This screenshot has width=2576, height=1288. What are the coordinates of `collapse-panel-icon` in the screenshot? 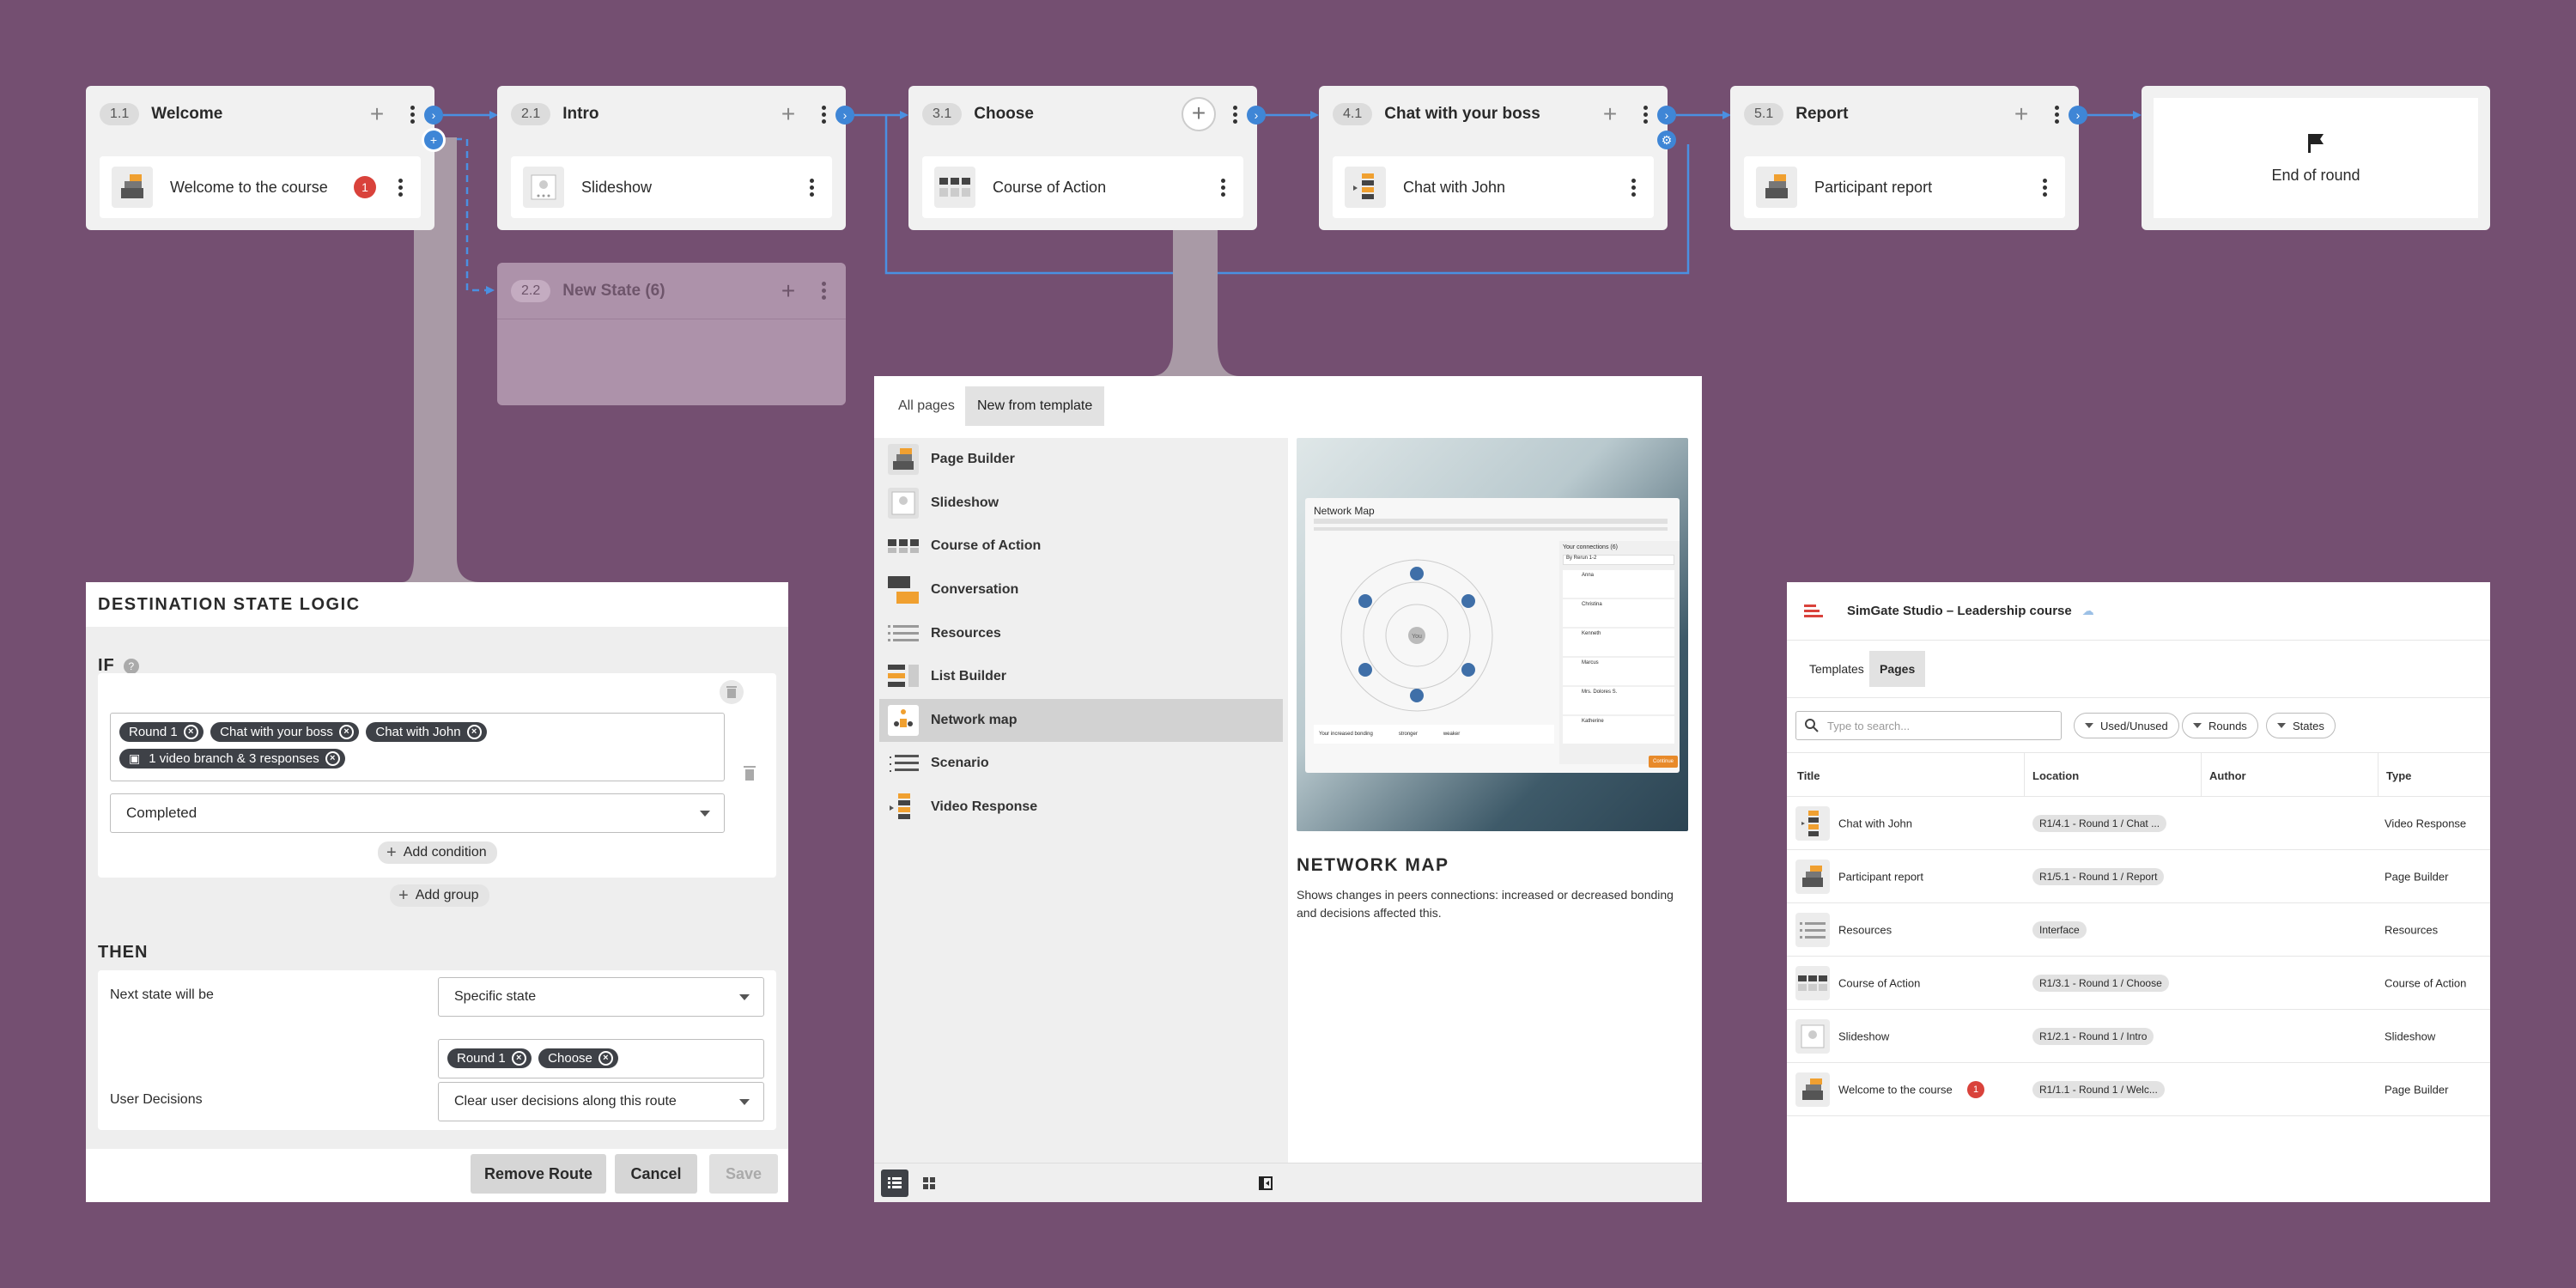 It's located at (1265, 1184).